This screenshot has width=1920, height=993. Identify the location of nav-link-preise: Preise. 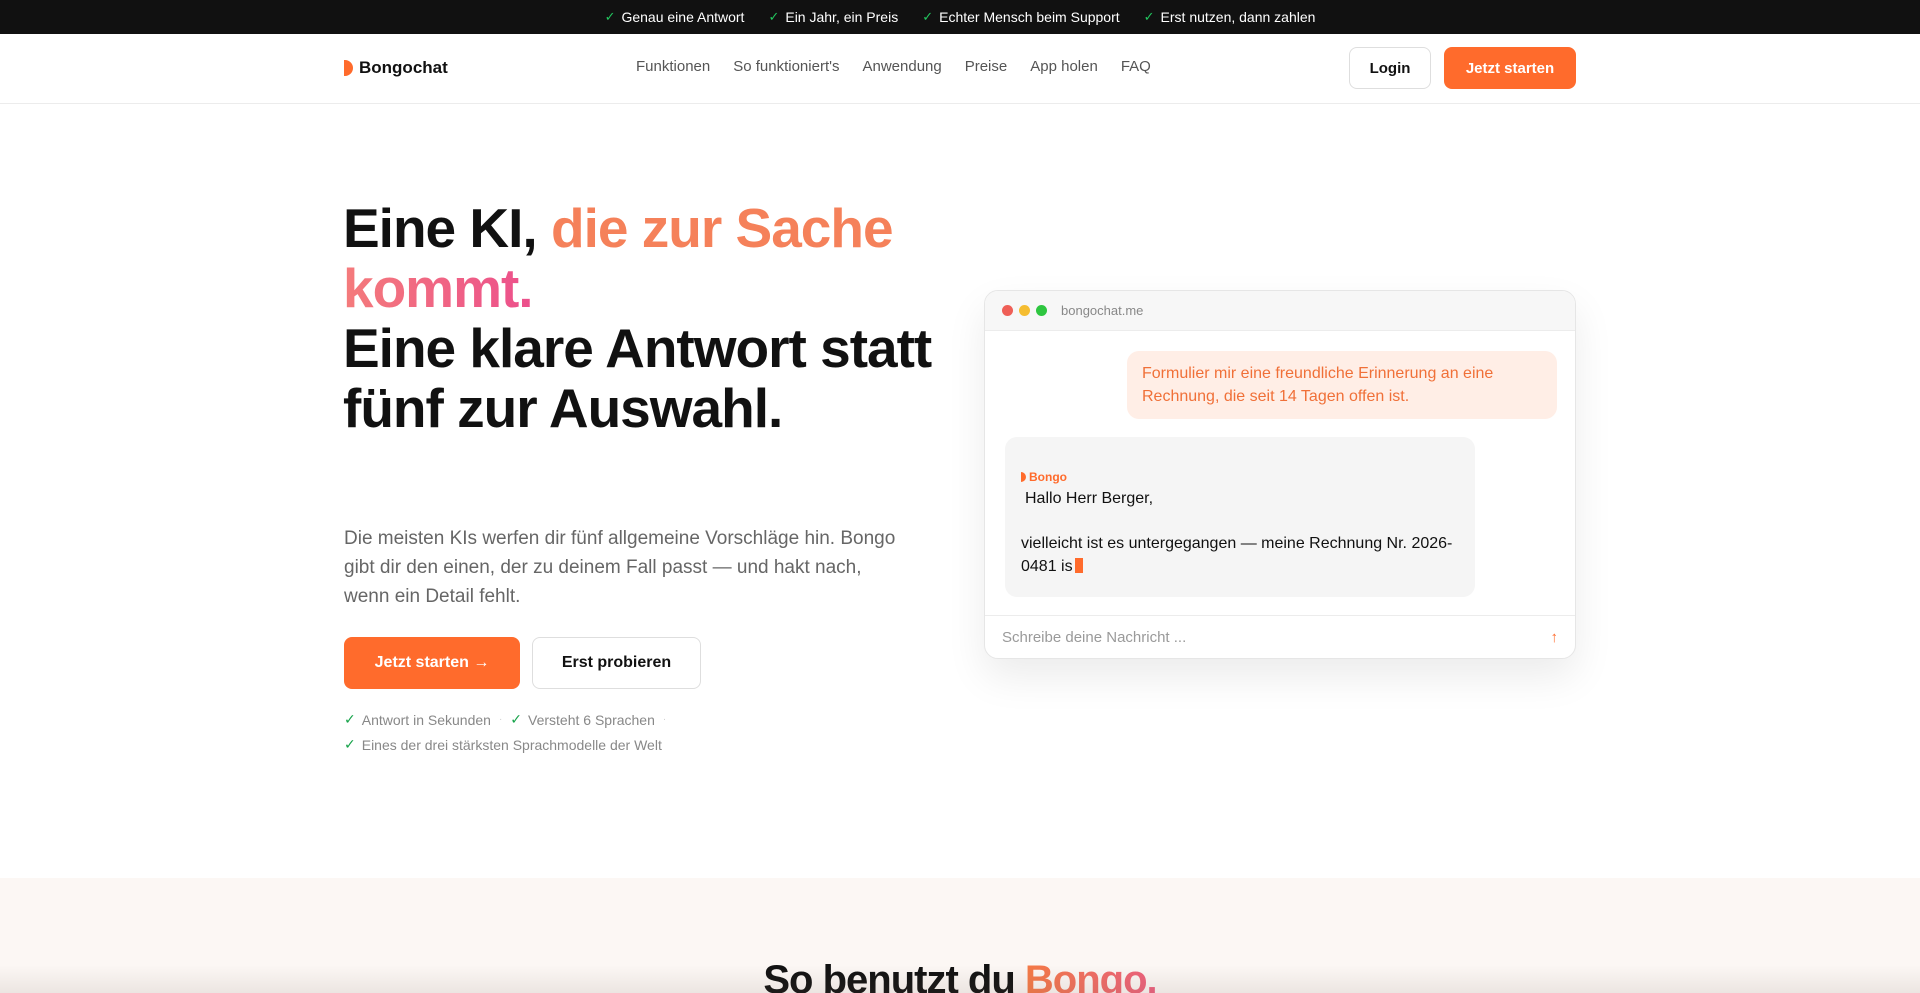
(986, 66).